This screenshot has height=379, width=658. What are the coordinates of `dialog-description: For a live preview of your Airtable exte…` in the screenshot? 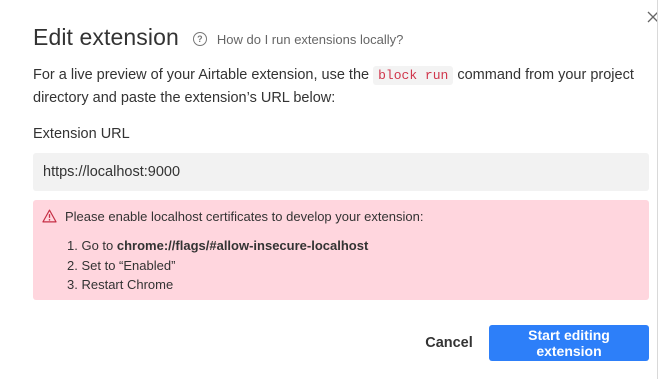 It's located at (343, 86).